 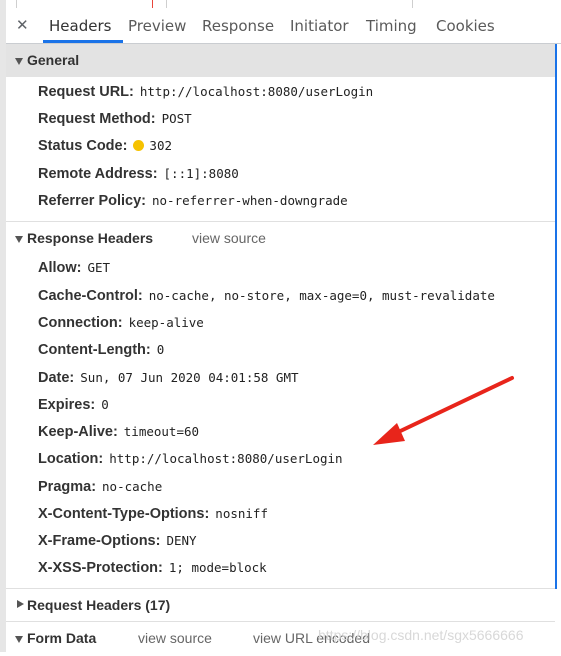 What do you see at coordinates (152, 568) in the screenshot?
I see `header-row-x-xss-protection: X-XSS-Protection: 1; mode=block` at bounding box center [152, 568].